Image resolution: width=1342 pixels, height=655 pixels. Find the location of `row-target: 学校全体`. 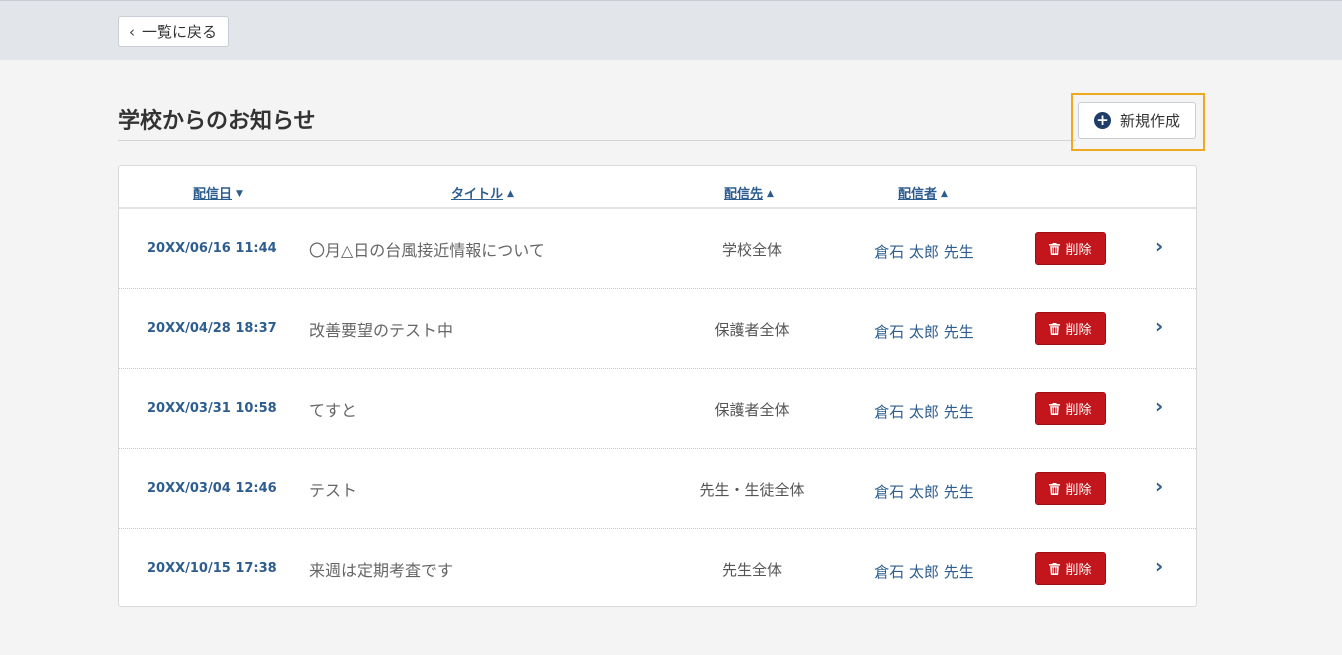

row-target: 学校全体 is located at coordinates (751, 250).